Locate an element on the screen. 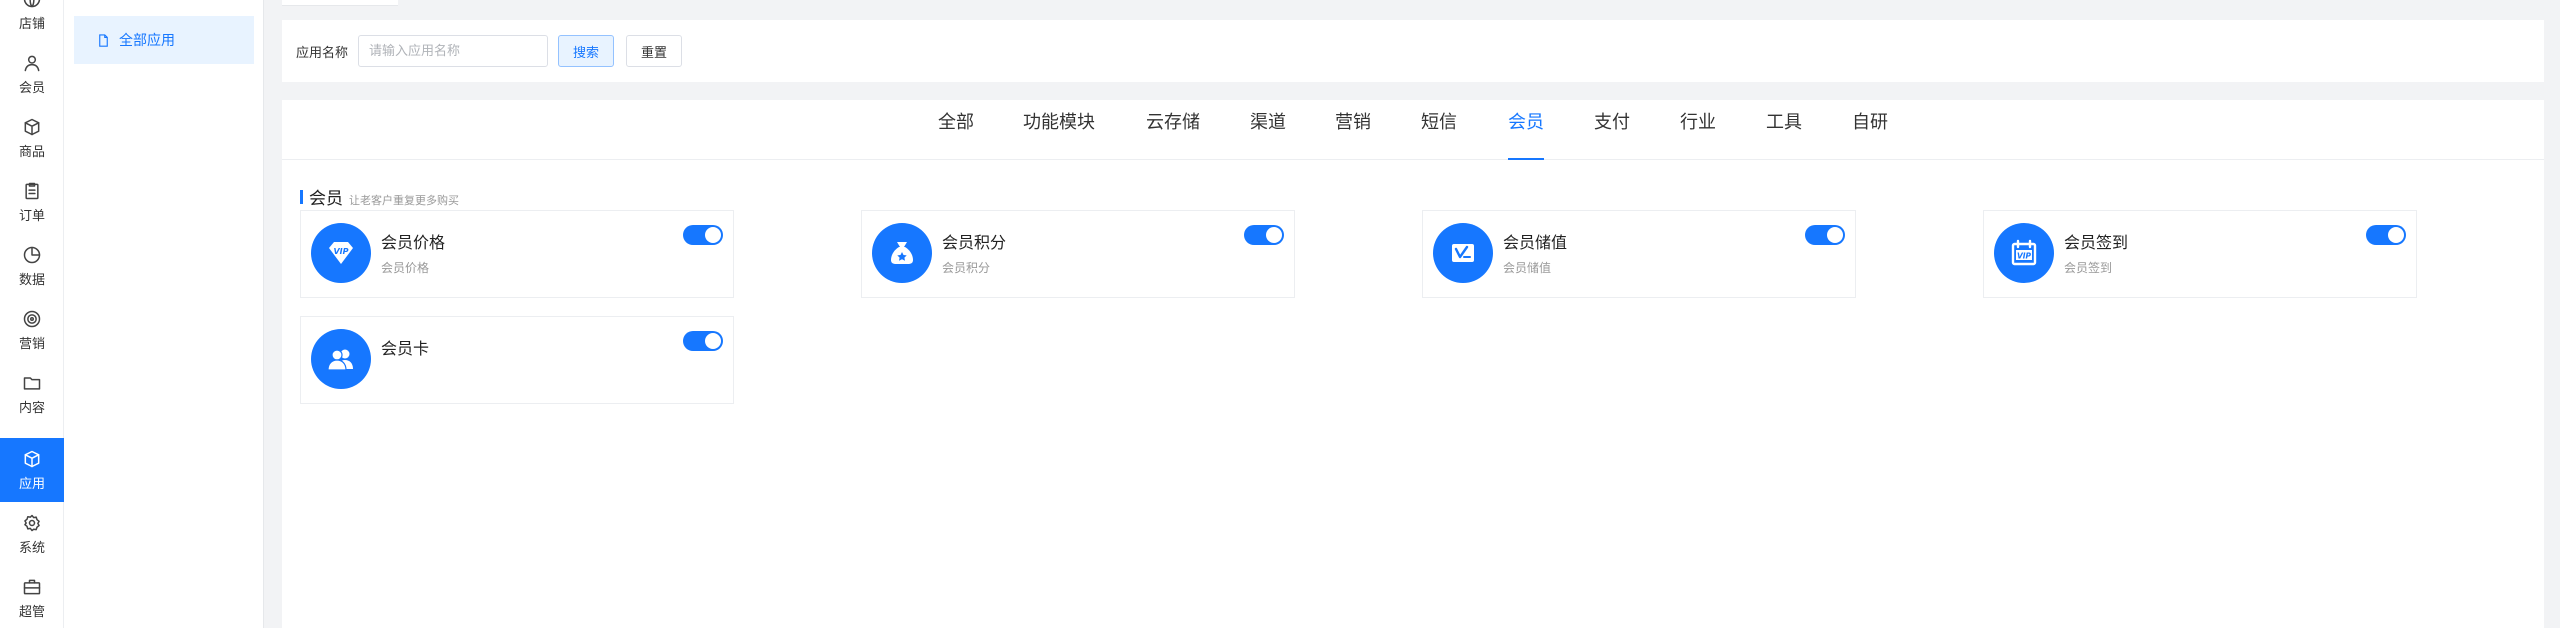  box-icon is located at coordinates (32, 126).